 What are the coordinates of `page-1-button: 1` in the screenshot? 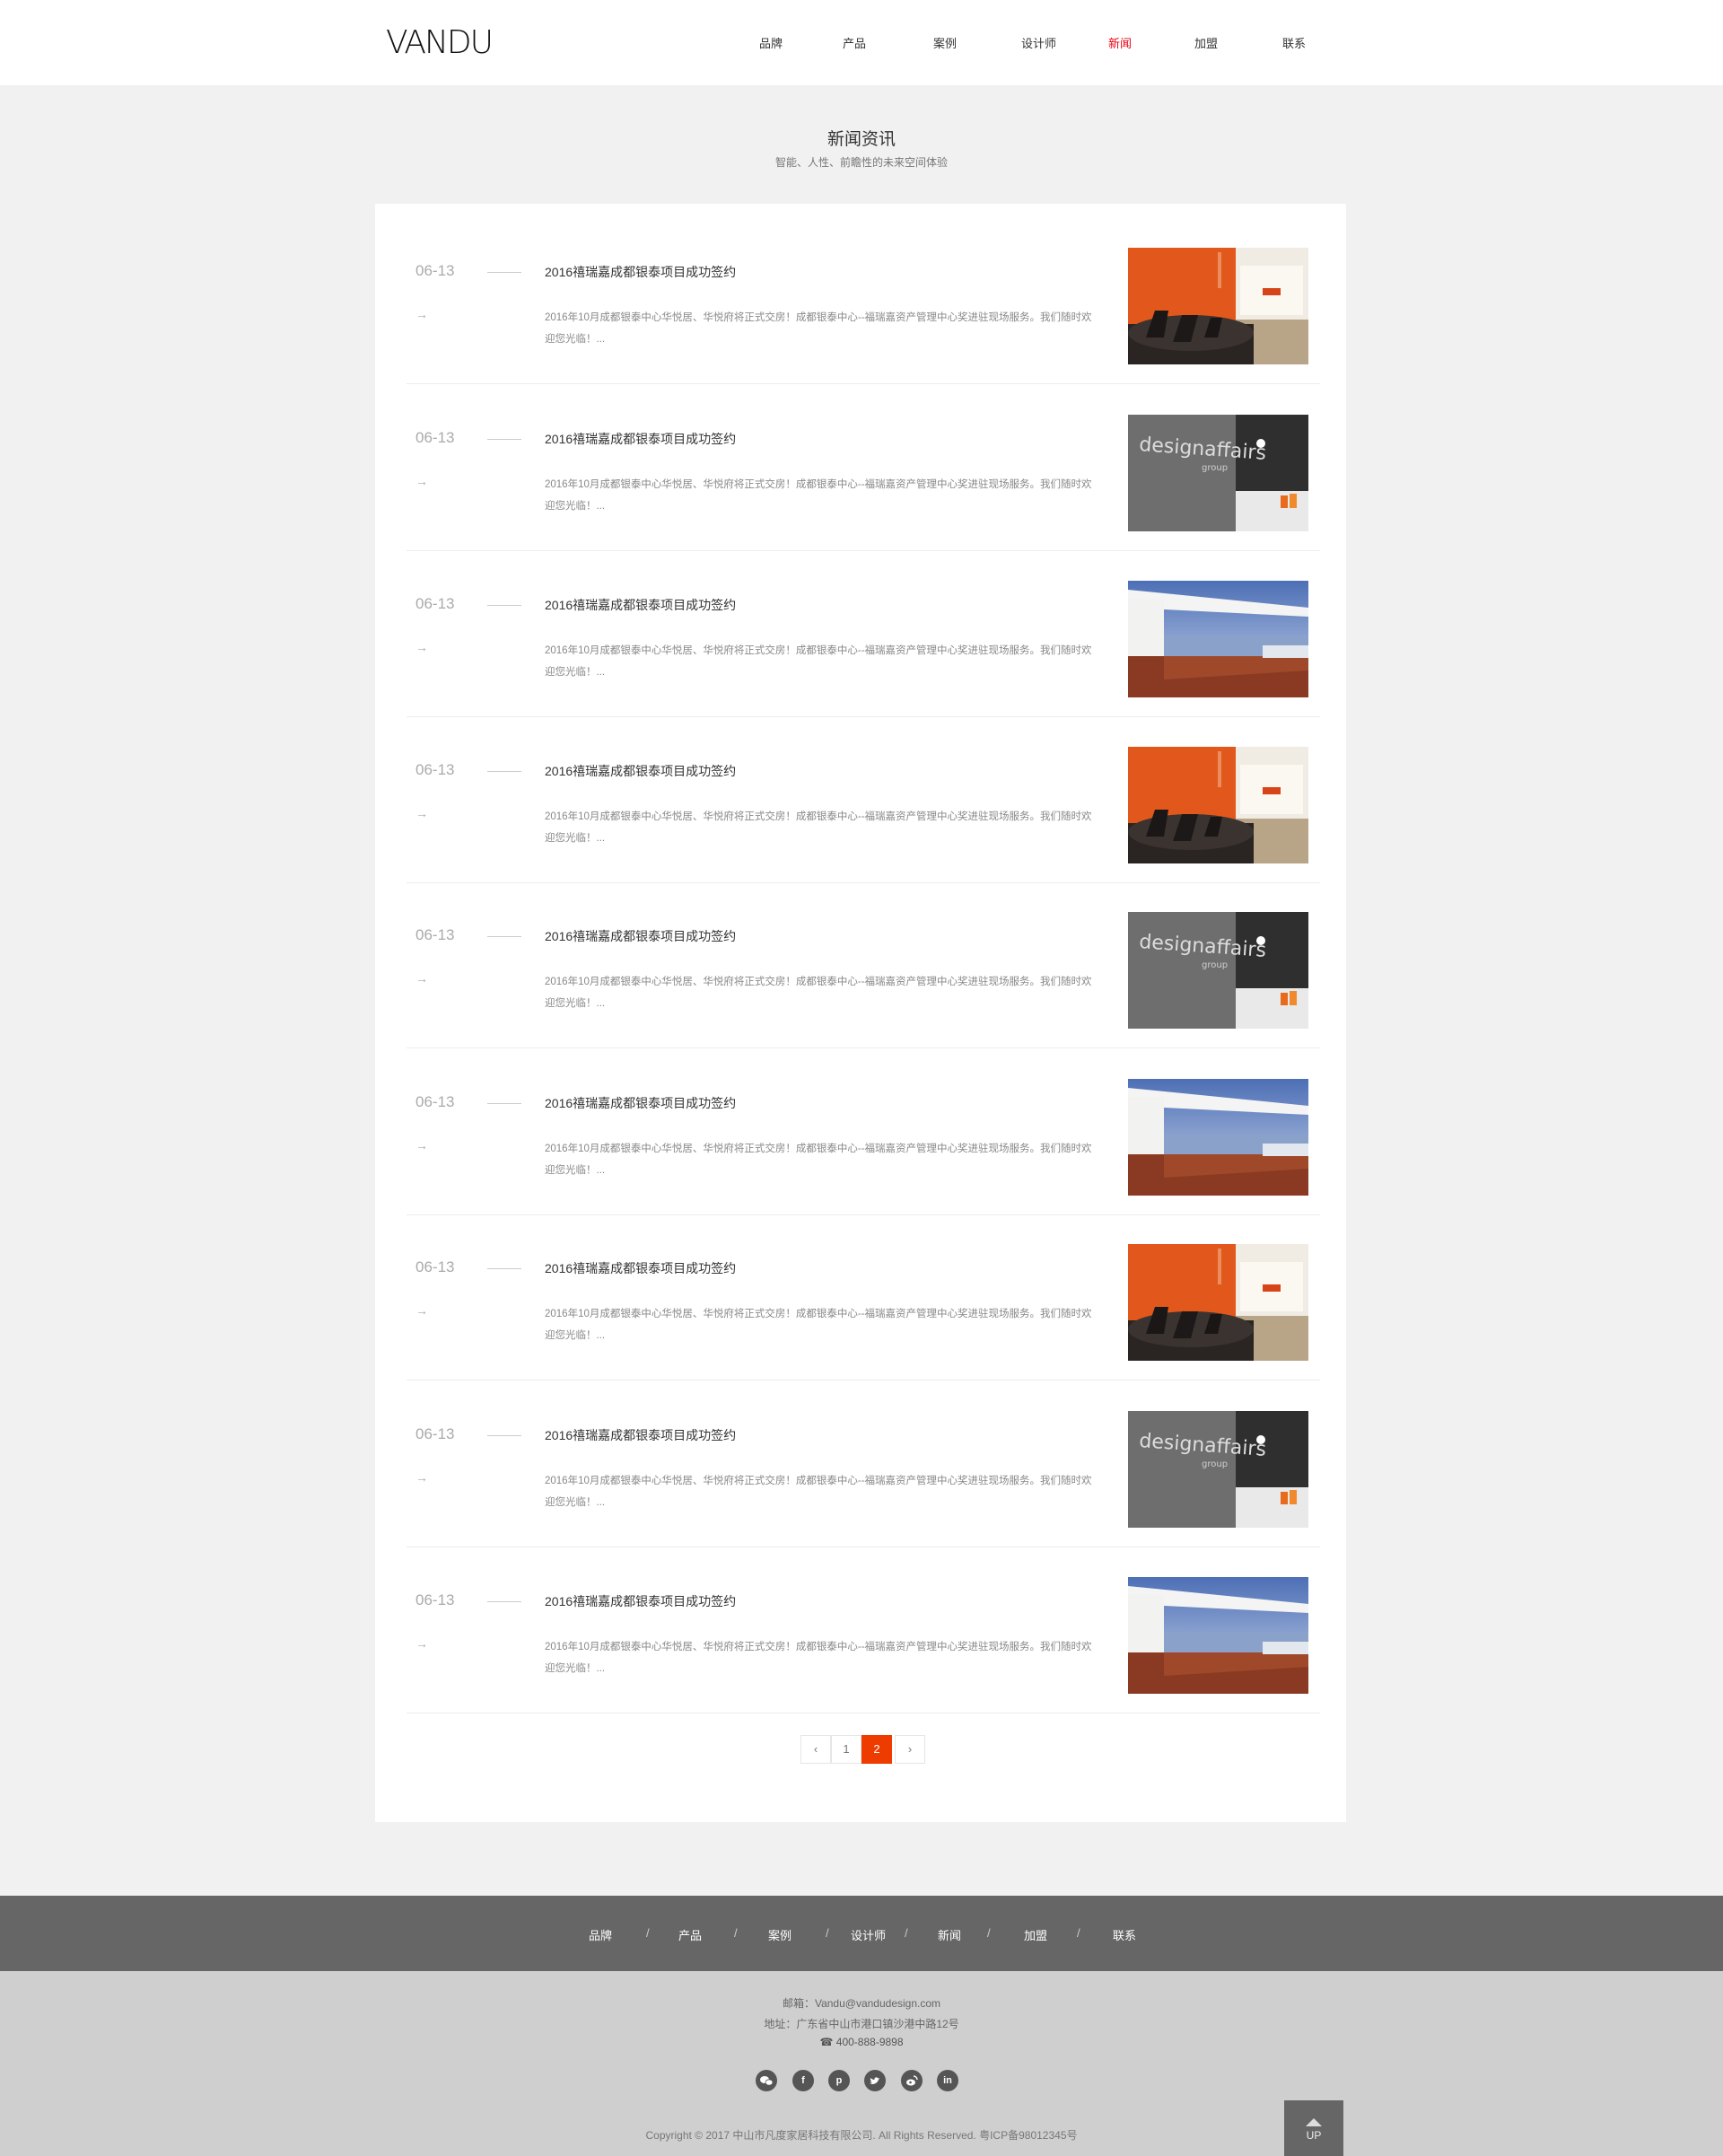 It's located at (846, 1749).